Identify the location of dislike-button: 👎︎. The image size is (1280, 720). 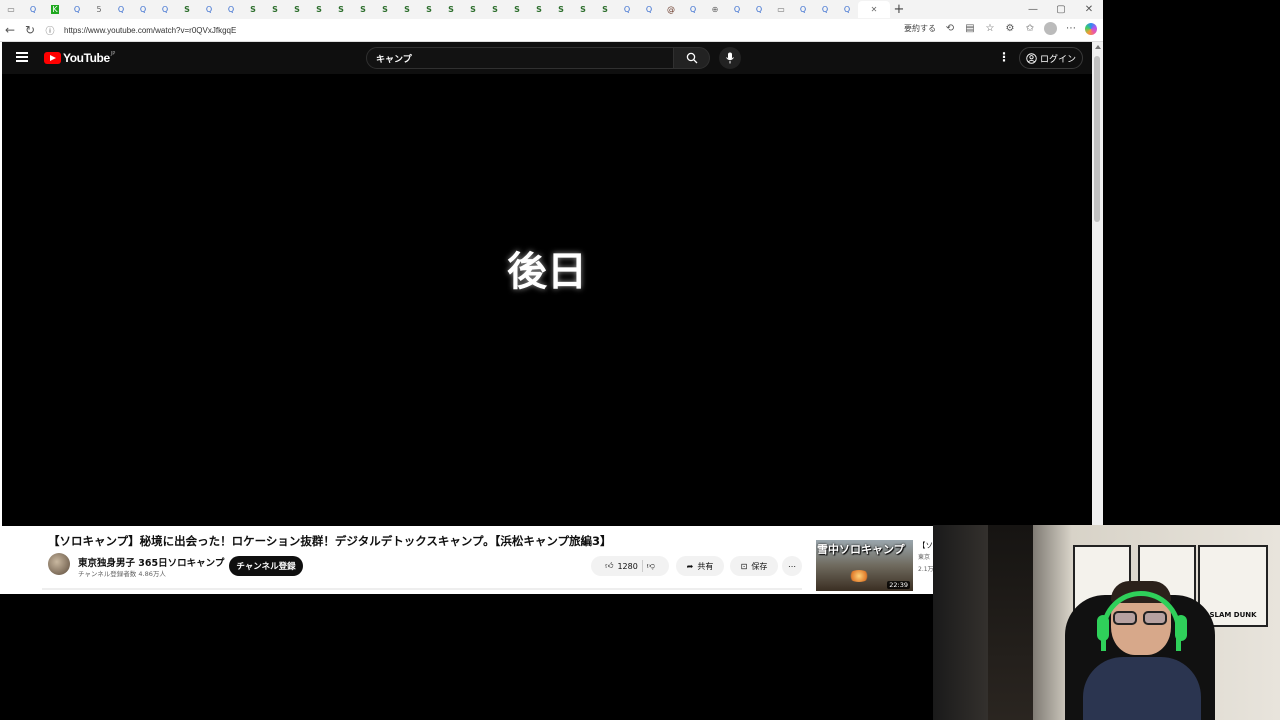
(651, 566).